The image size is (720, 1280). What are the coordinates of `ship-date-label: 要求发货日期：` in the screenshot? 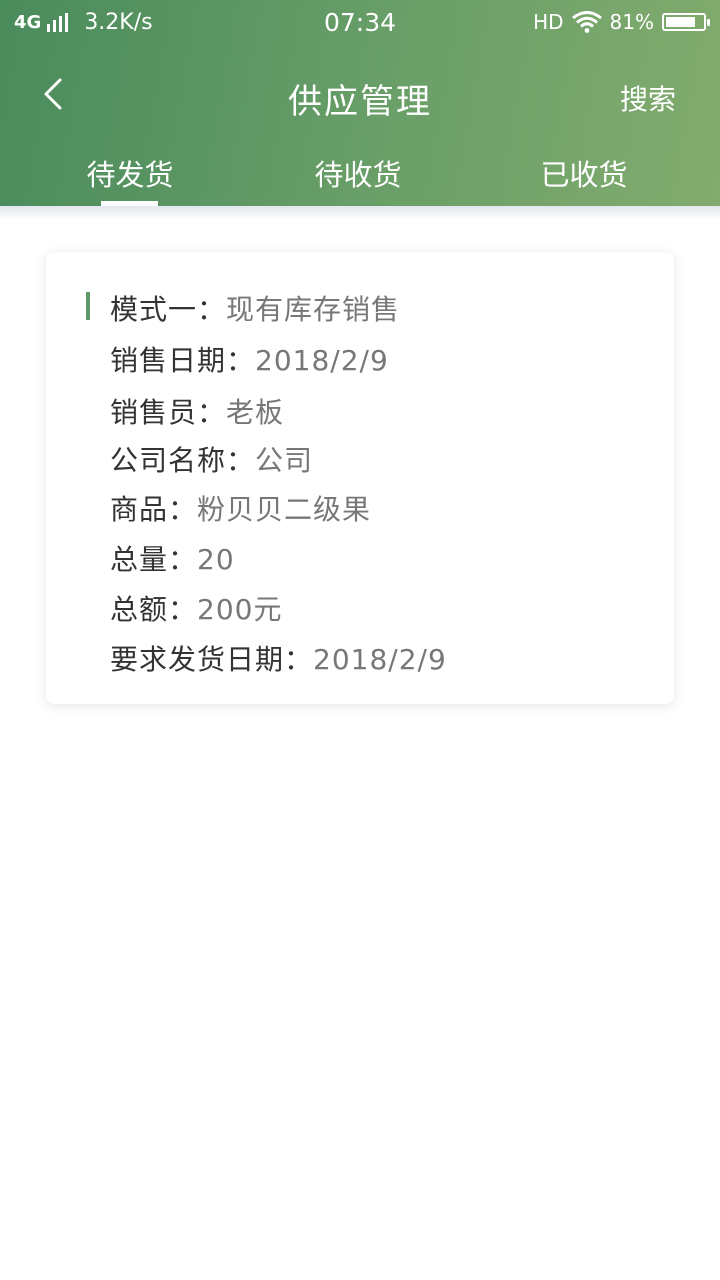 It's located at (212, 659).